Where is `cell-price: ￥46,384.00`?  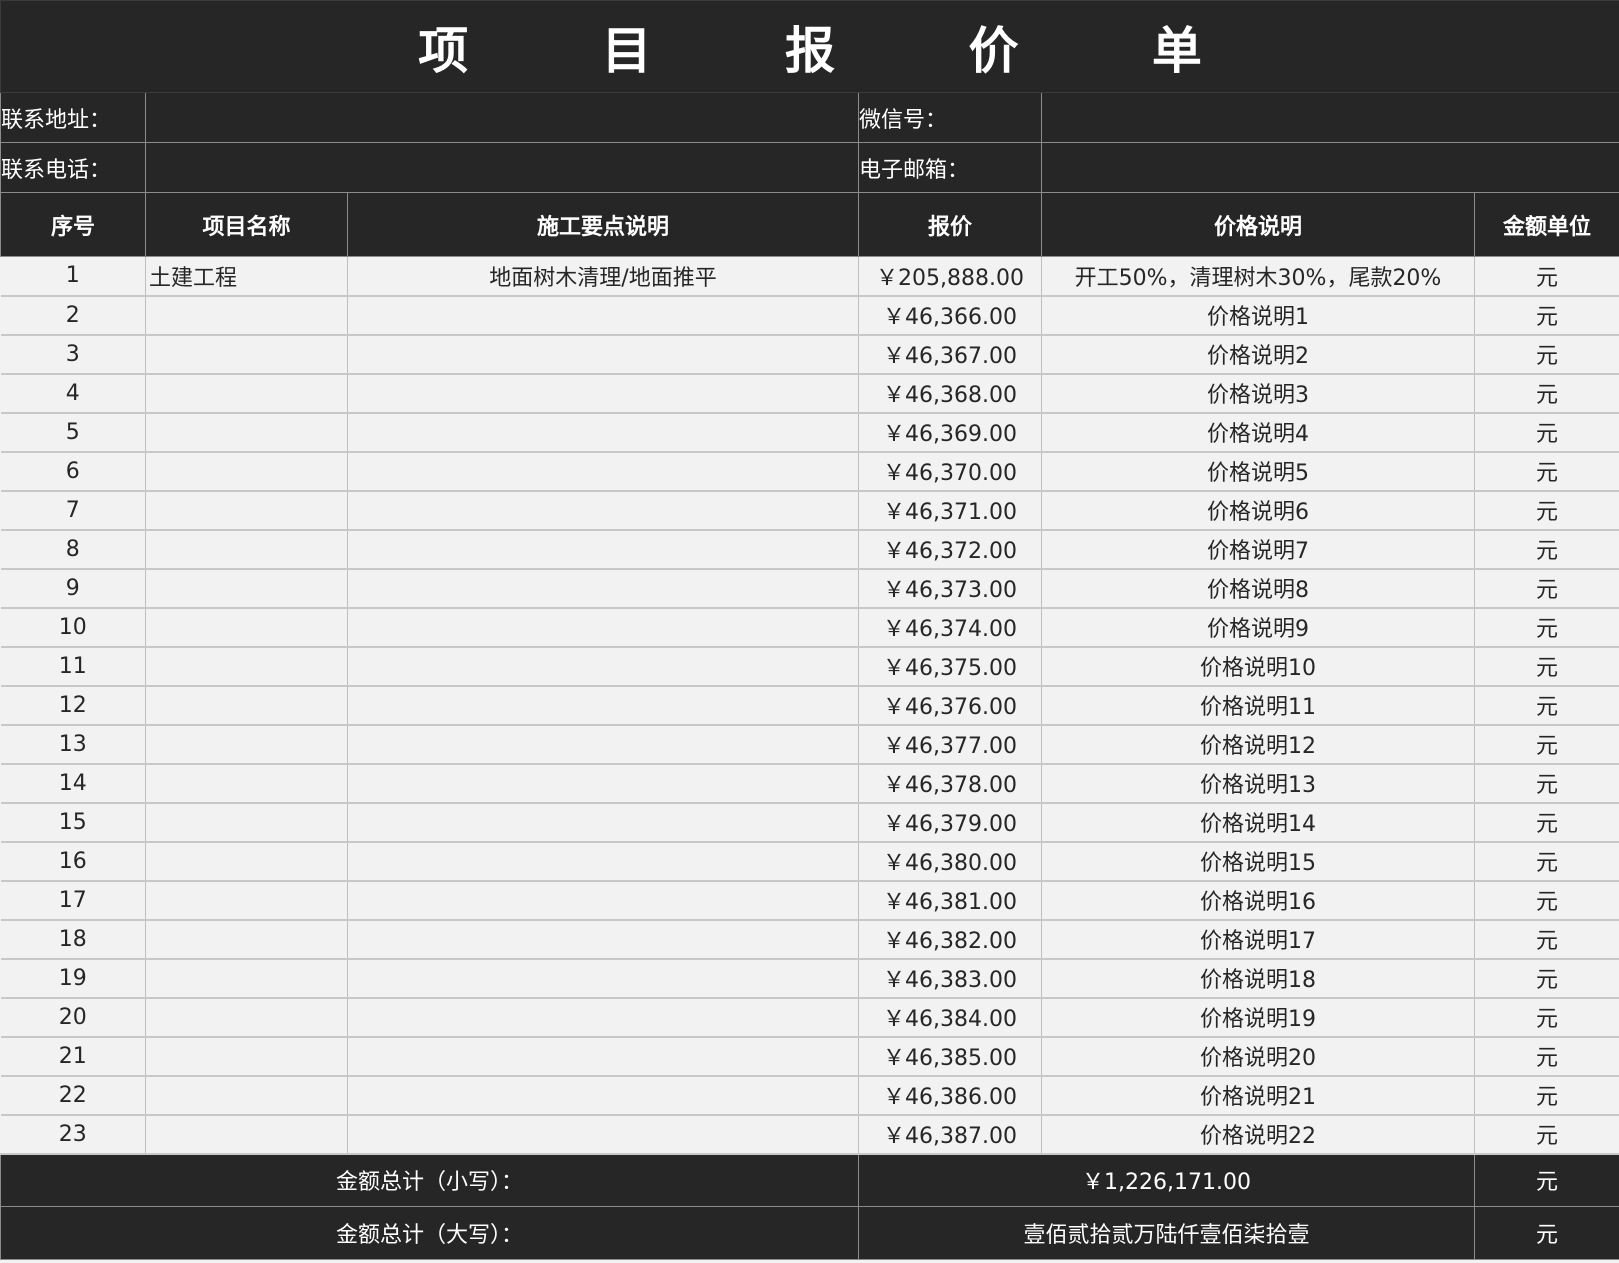 cell-price: ￥46,384.00 is located at coordinates (950, 1017).